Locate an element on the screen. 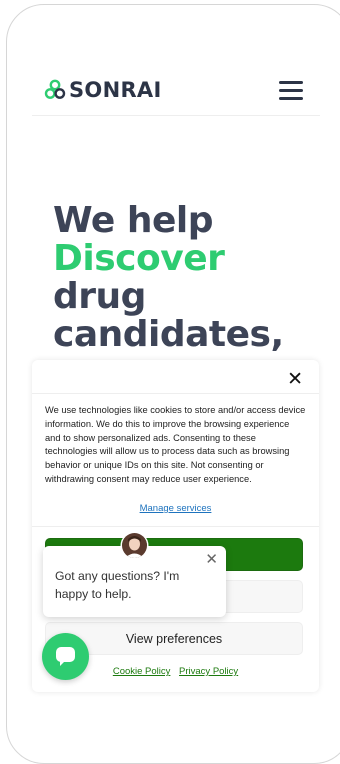 Image resolution: width=340 pixels, height=764 pixels. hero-line-1: We help is located at coordinates (133, 220).